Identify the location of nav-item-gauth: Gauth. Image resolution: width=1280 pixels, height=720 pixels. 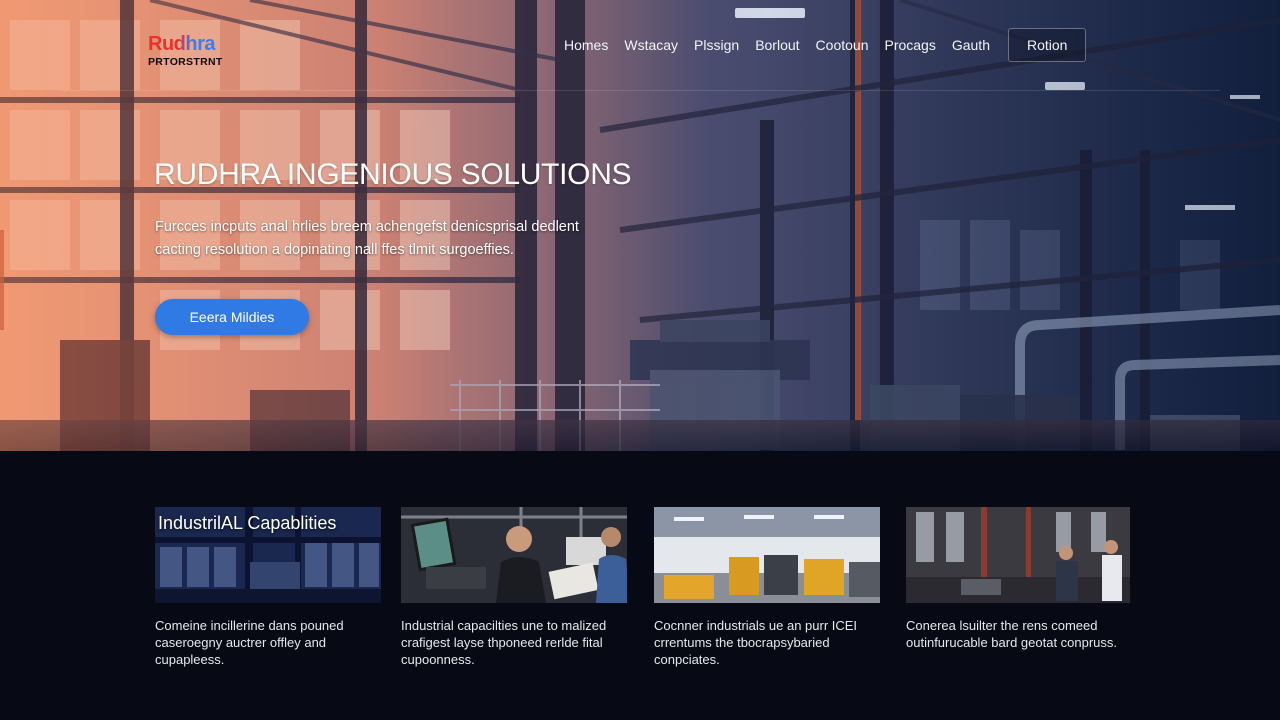
(971, 45).